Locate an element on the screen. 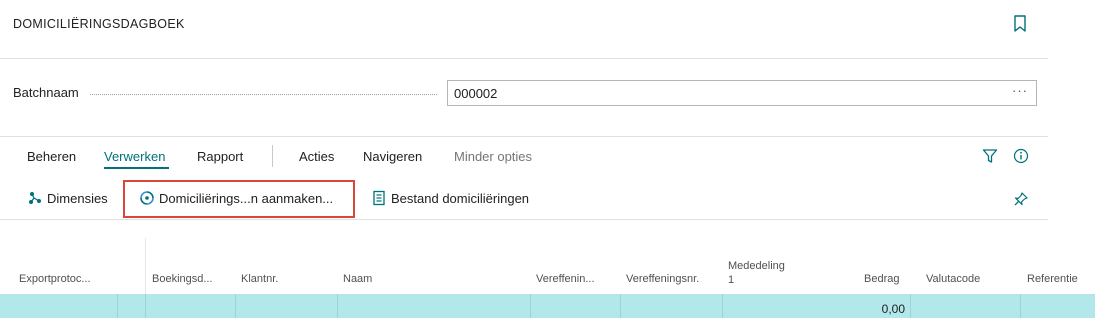 This screenshot has width=1095, height=318. direct-debit-file-button: Bestand domiciliëringen is located at coordinates (450, 198).